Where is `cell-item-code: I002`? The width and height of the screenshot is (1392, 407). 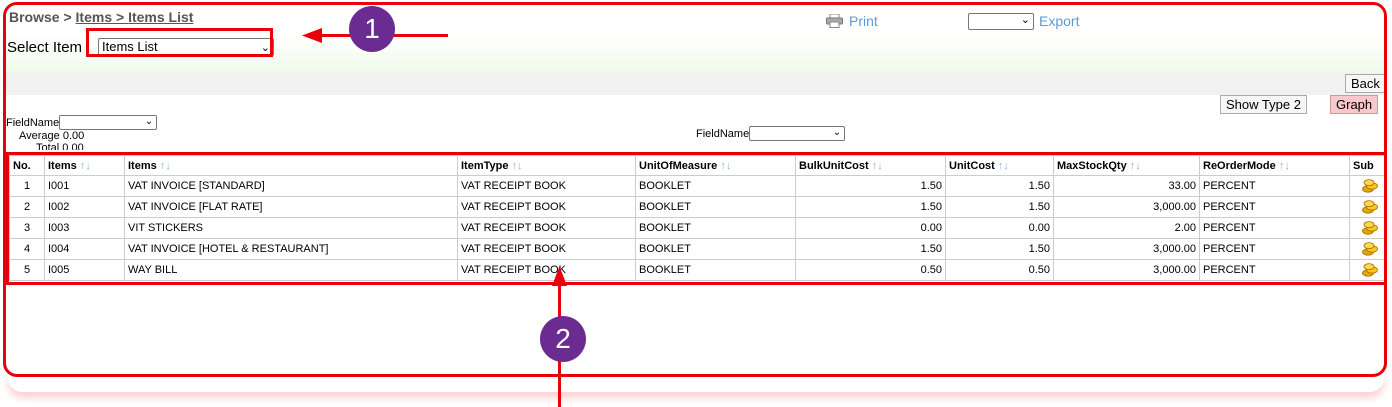
cell-item-code: I002 is located at coordinates (84, 207).